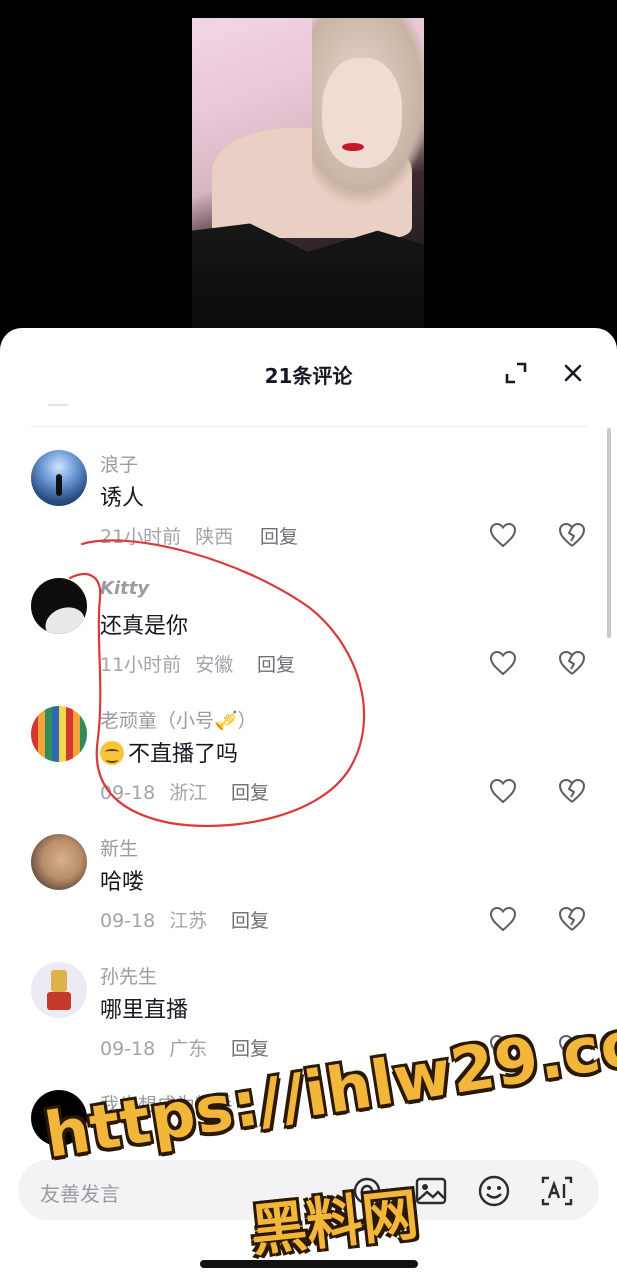 Image resolution: width=617 pixels, height=1280 pixels. I want to click on grinning-face-icon, so click(112, 753).